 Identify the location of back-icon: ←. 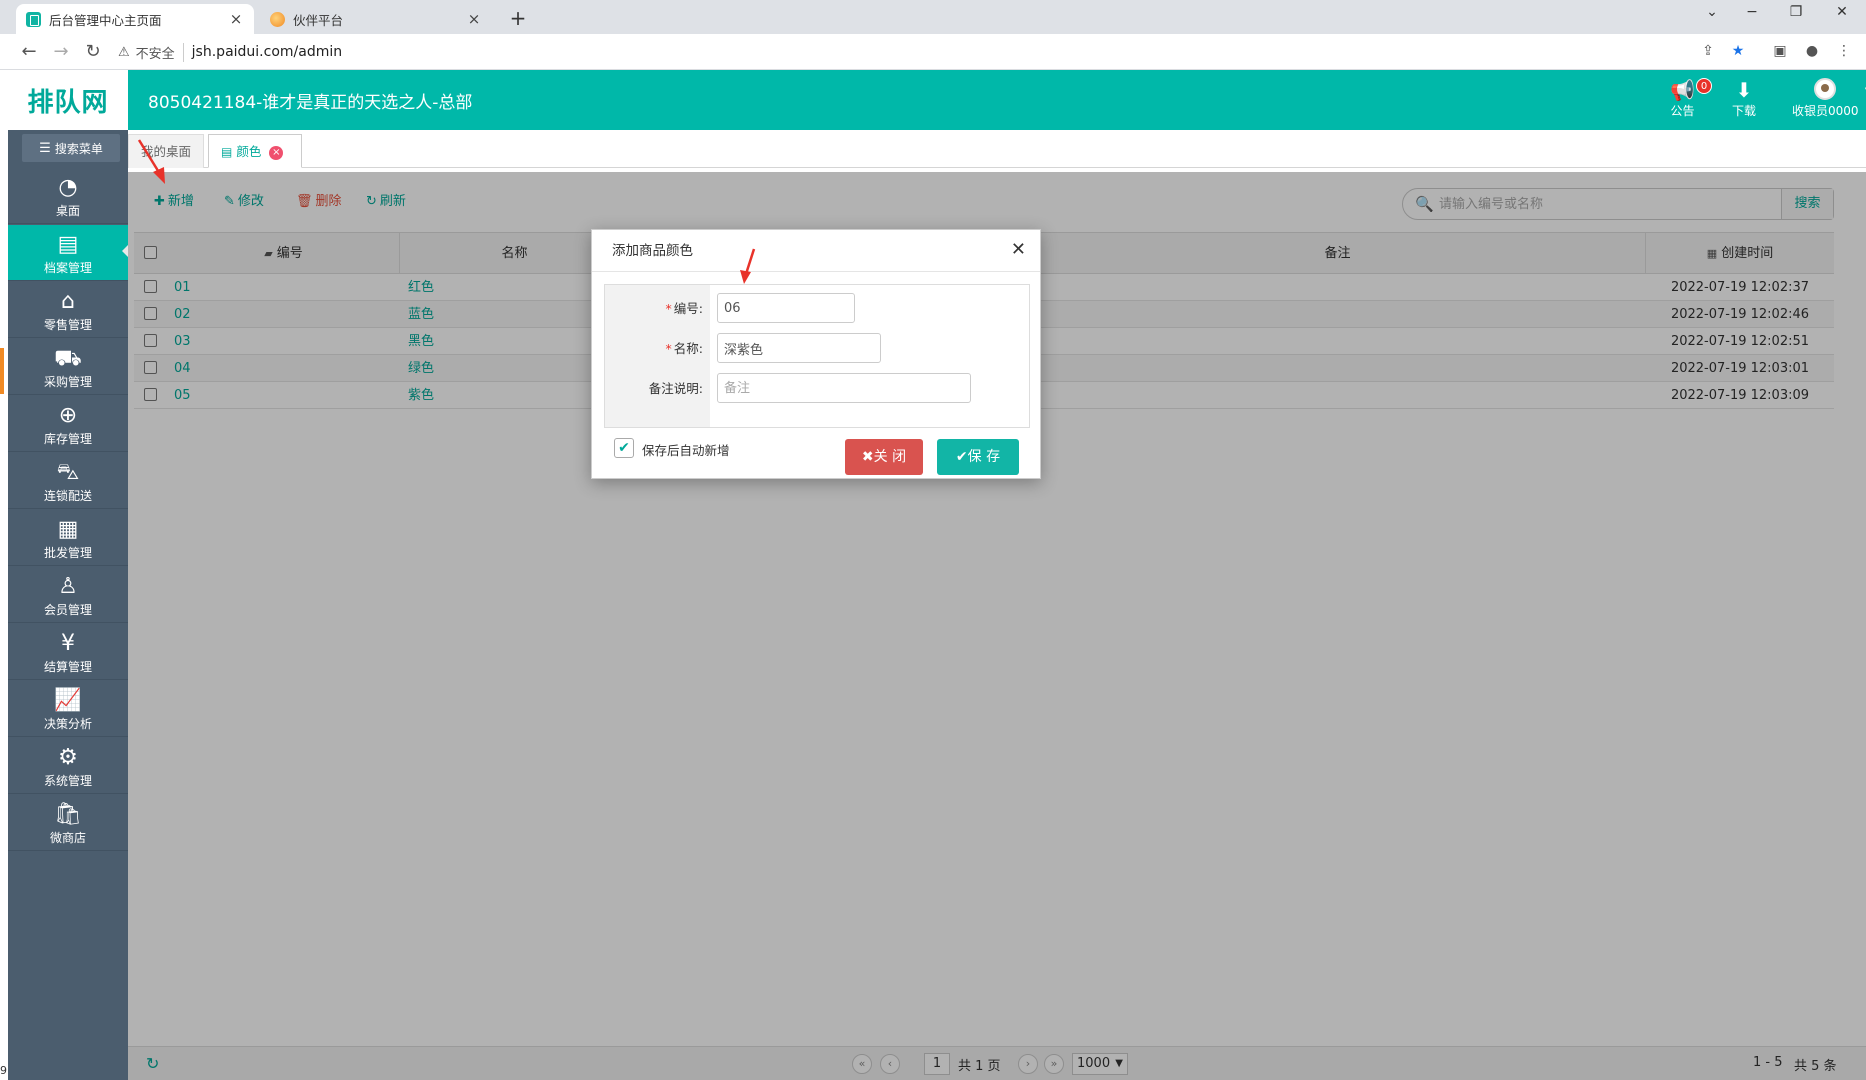
(29, 52).